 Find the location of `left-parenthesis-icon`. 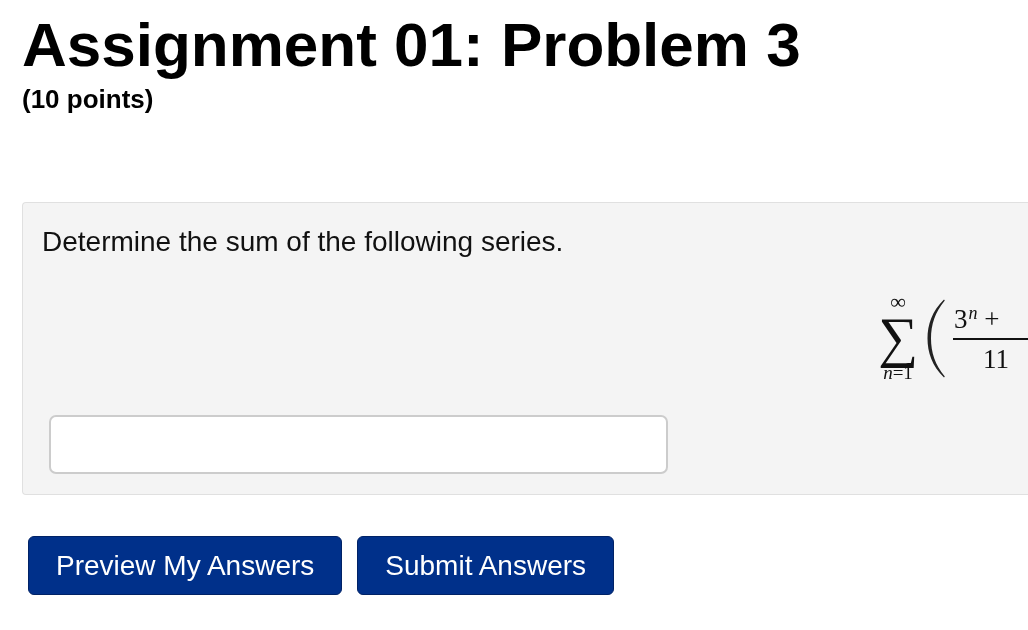

left-parenthesis-icon is located at coordinates (935, 338).